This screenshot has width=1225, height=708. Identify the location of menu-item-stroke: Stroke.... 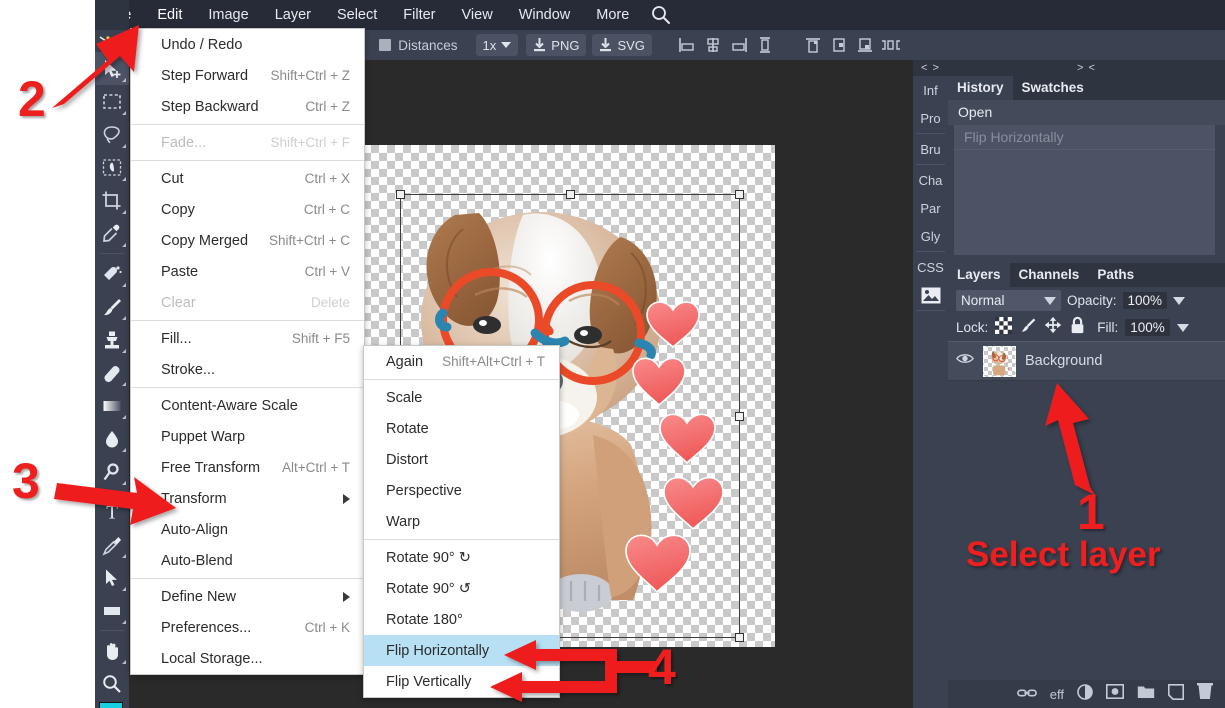
(247, 369).